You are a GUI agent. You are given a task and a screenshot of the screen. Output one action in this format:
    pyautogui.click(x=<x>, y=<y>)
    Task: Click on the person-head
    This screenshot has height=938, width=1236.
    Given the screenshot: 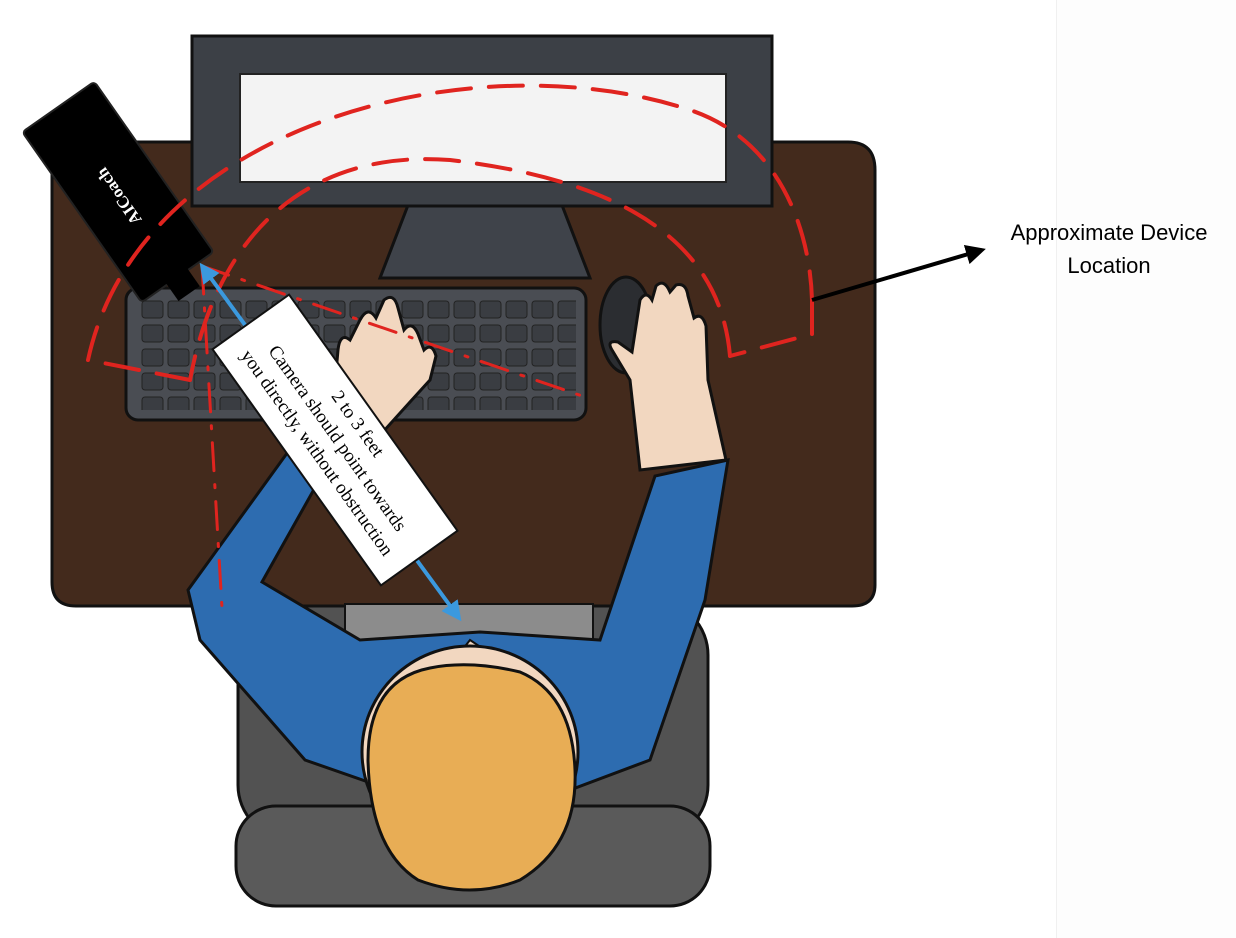 What is the action you would take?
    pyautogui.click(x=470, y=768)
    